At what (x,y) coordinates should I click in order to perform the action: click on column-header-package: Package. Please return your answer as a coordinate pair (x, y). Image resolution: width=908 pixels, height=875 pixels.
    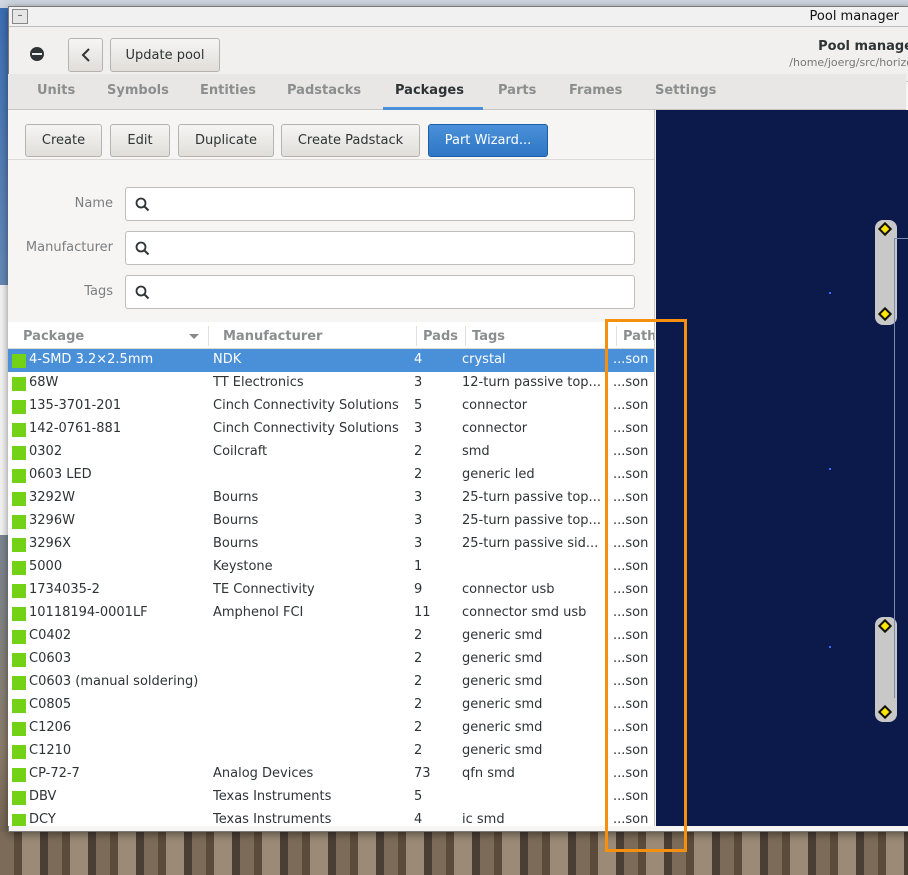
    Looking at the image, I should click on (53, 336).